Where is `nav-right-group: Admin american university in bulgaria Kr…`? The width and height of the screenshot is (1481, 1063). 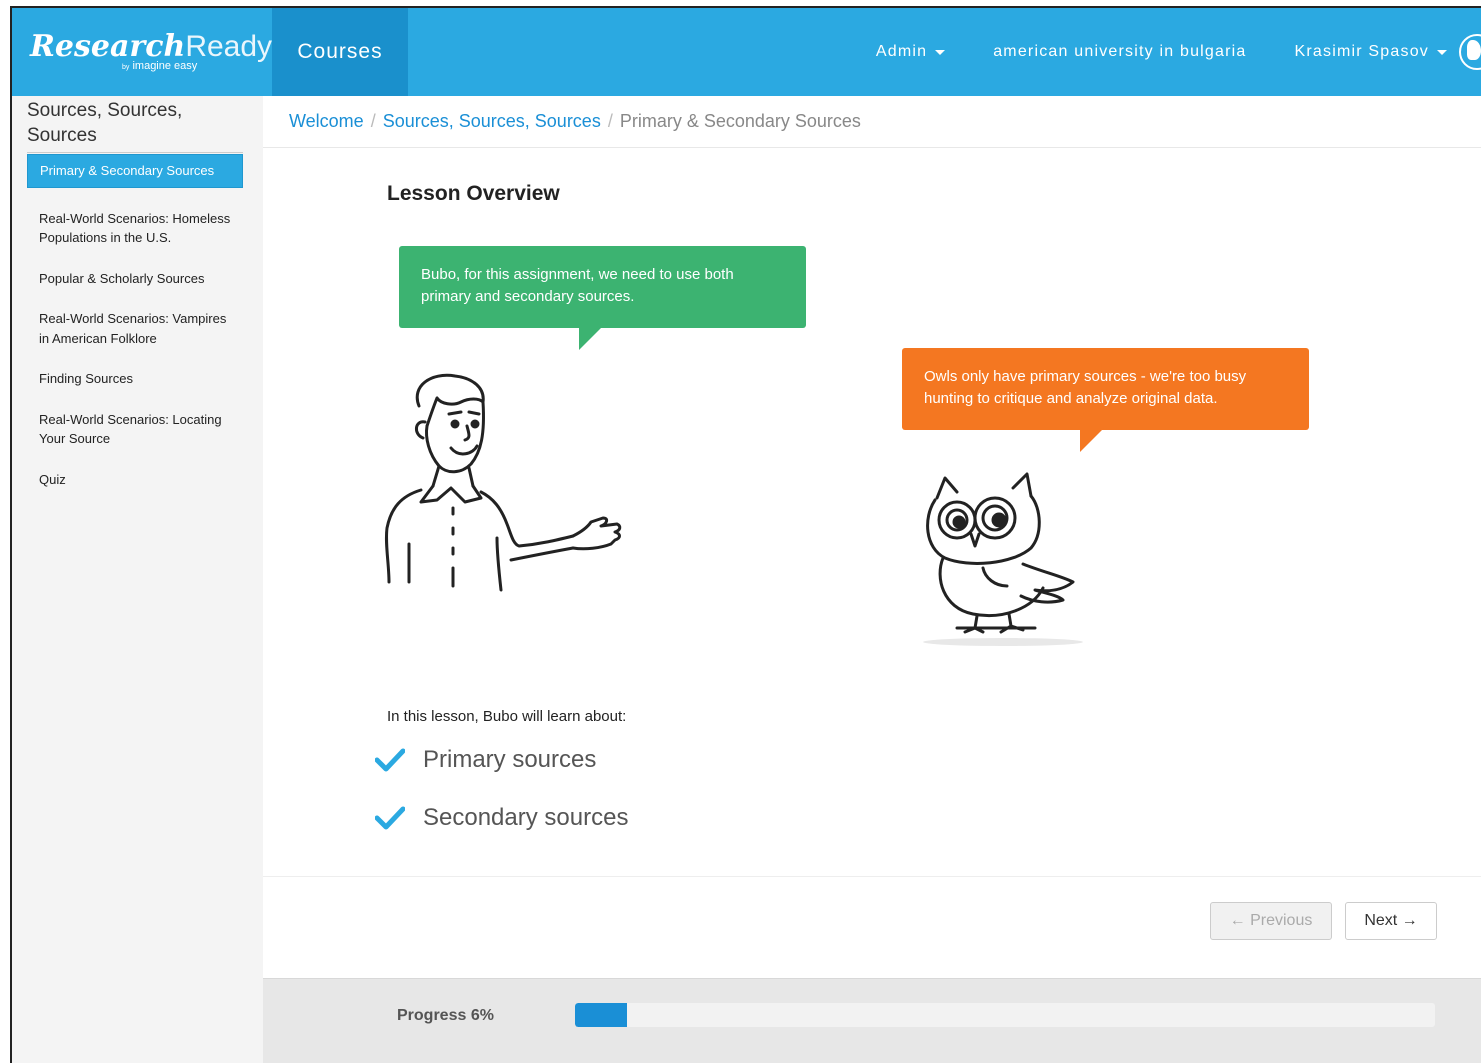 nav-right-group: Admin american university in bulgaria Kr… is located at coordinates (1154, 52).